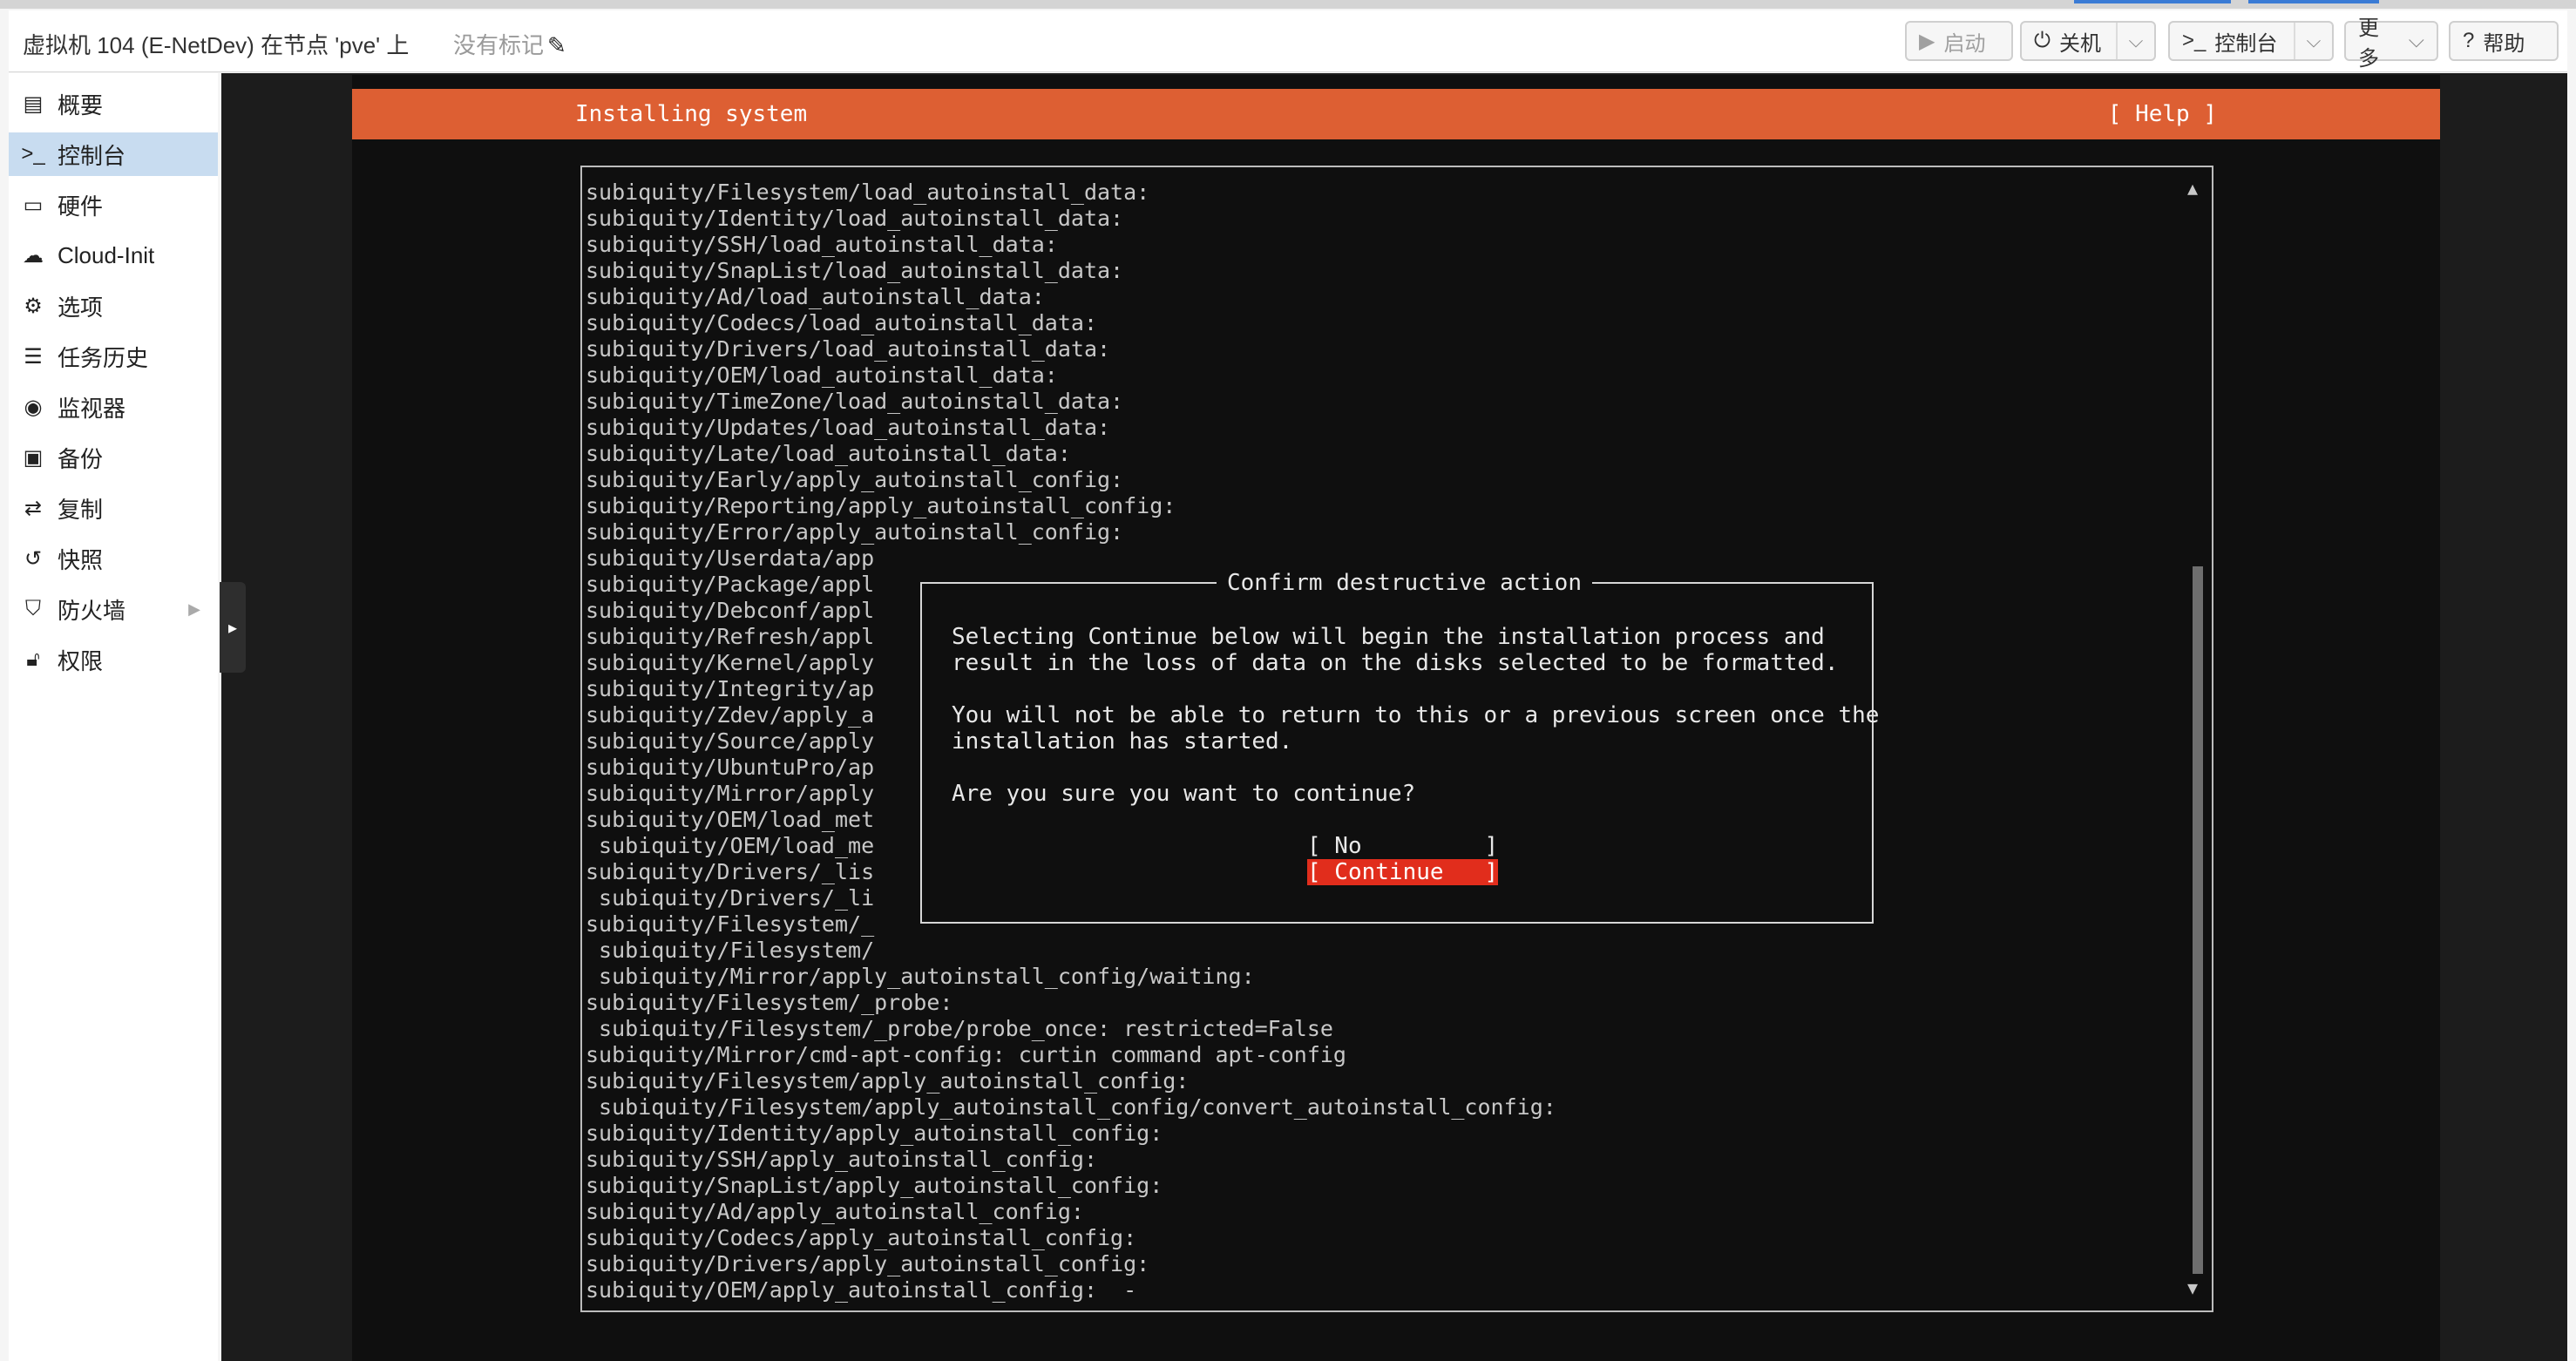  I want to click on shutdown-label: 关机, so click(2080, 43).